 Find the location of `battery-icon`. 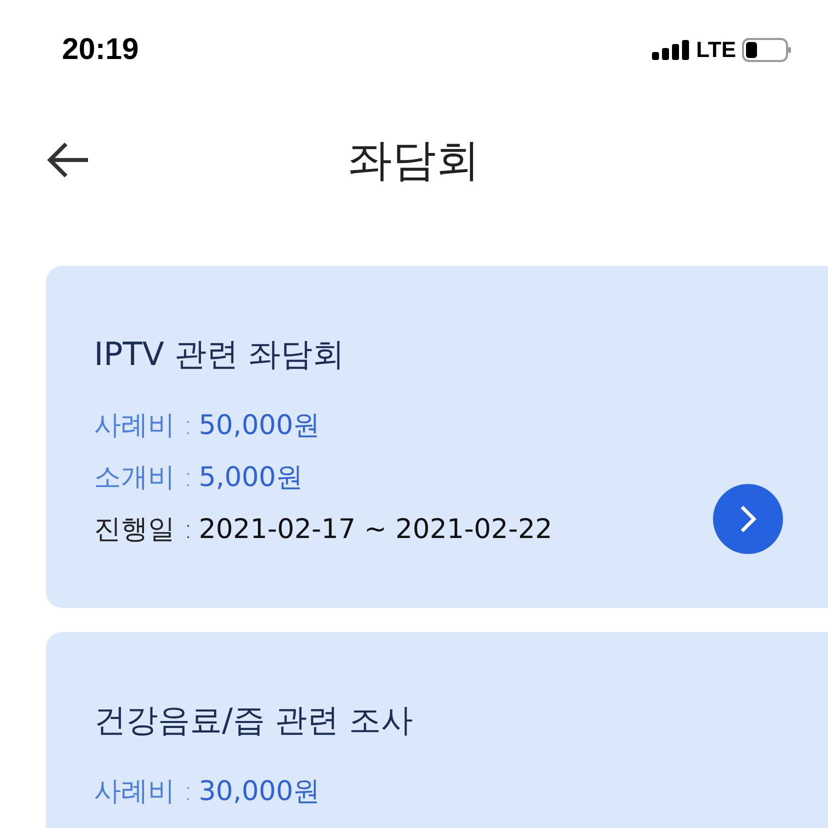

battery-icon is located at coordinates (767, 50).